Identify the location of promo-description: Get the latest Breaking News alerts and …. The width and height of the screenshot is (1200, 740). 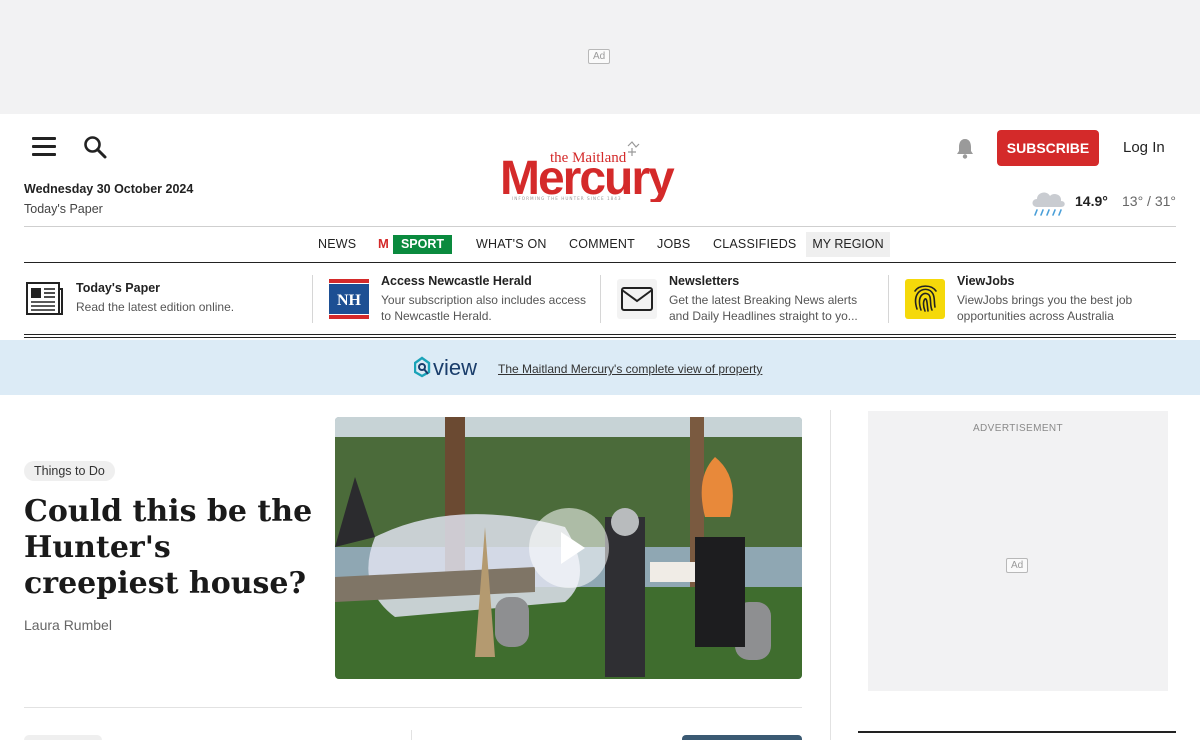
(763, 308).